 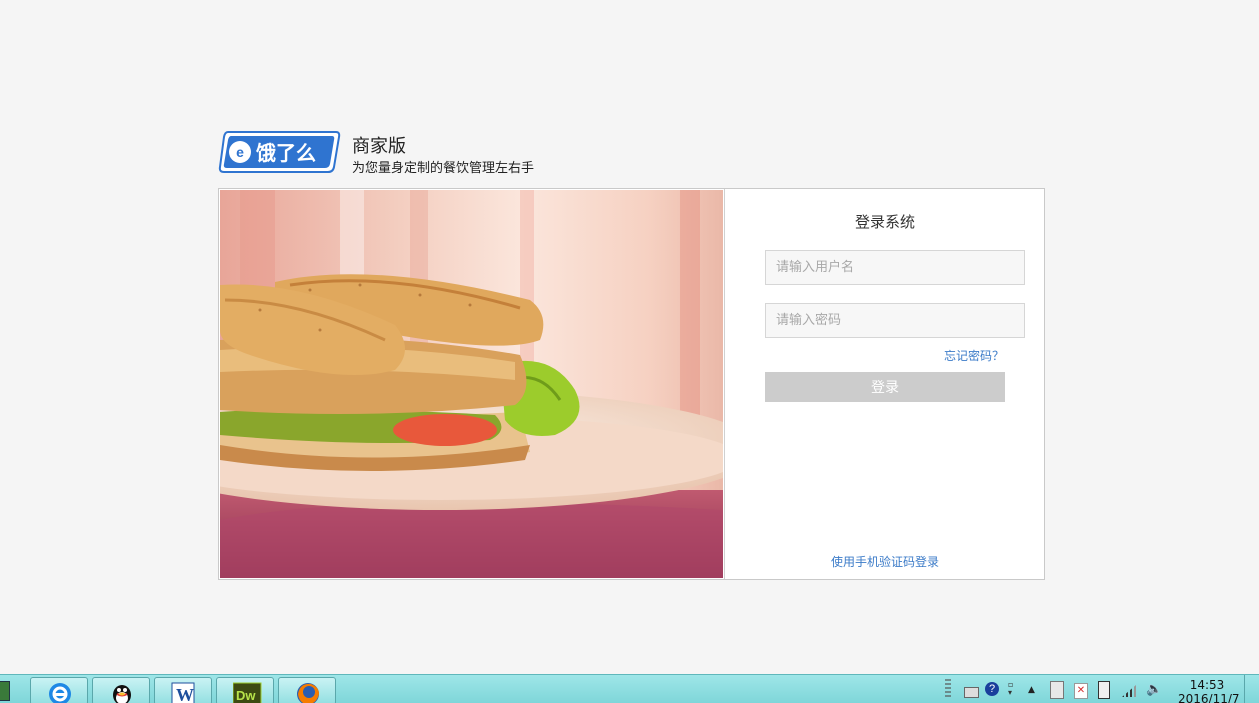 I want to click on taskbar-ele-app, so click(x=59, y=690).